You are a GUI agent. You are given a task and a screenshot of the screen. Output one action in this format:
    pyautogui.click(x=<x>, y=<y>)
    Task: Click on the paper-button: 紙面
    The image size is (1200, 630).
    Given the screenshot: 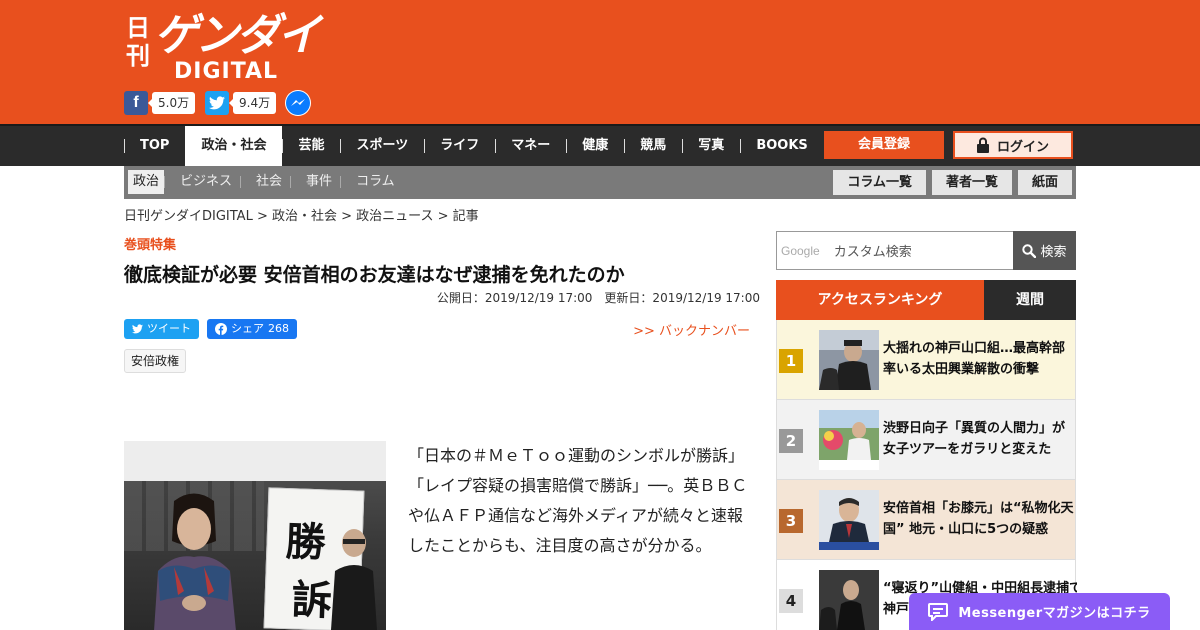 What is the action you would take?
    pyautogui.click(x=1044, y=182)
    